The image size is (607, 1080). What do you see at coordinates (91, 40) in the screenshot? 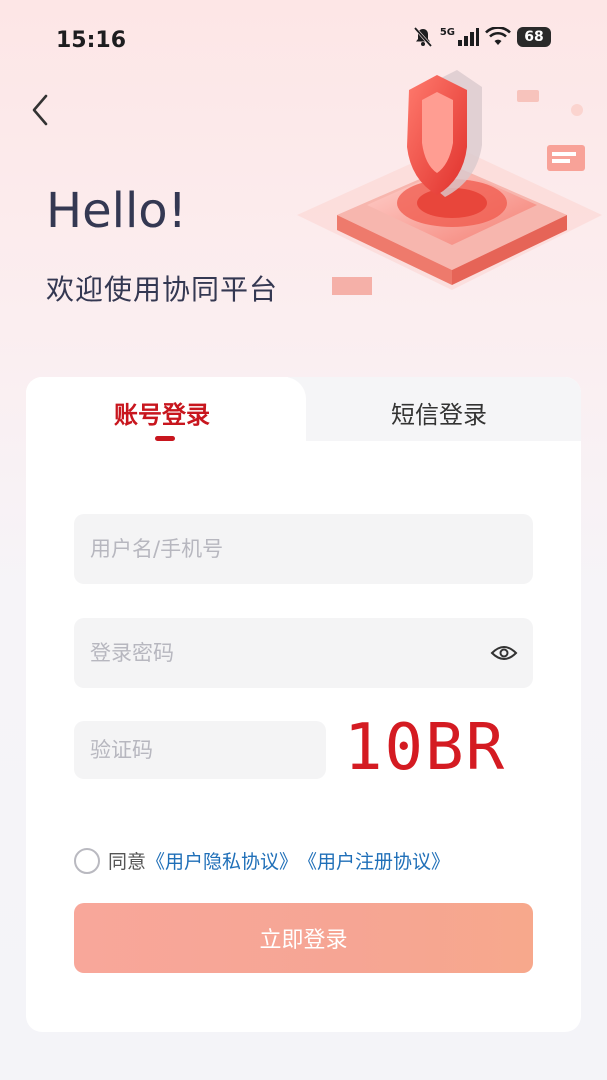
I see `status-time: 15:16` at bounding box center [91, 40].